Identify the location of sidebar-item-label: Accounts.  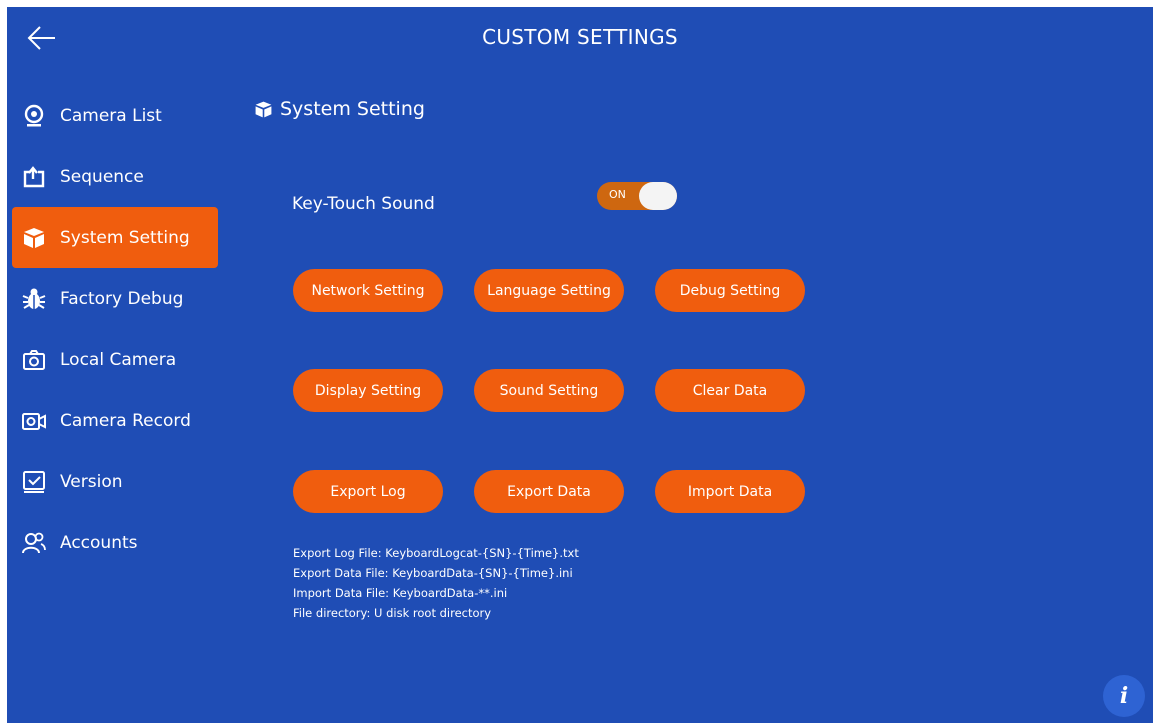
(99, 542).